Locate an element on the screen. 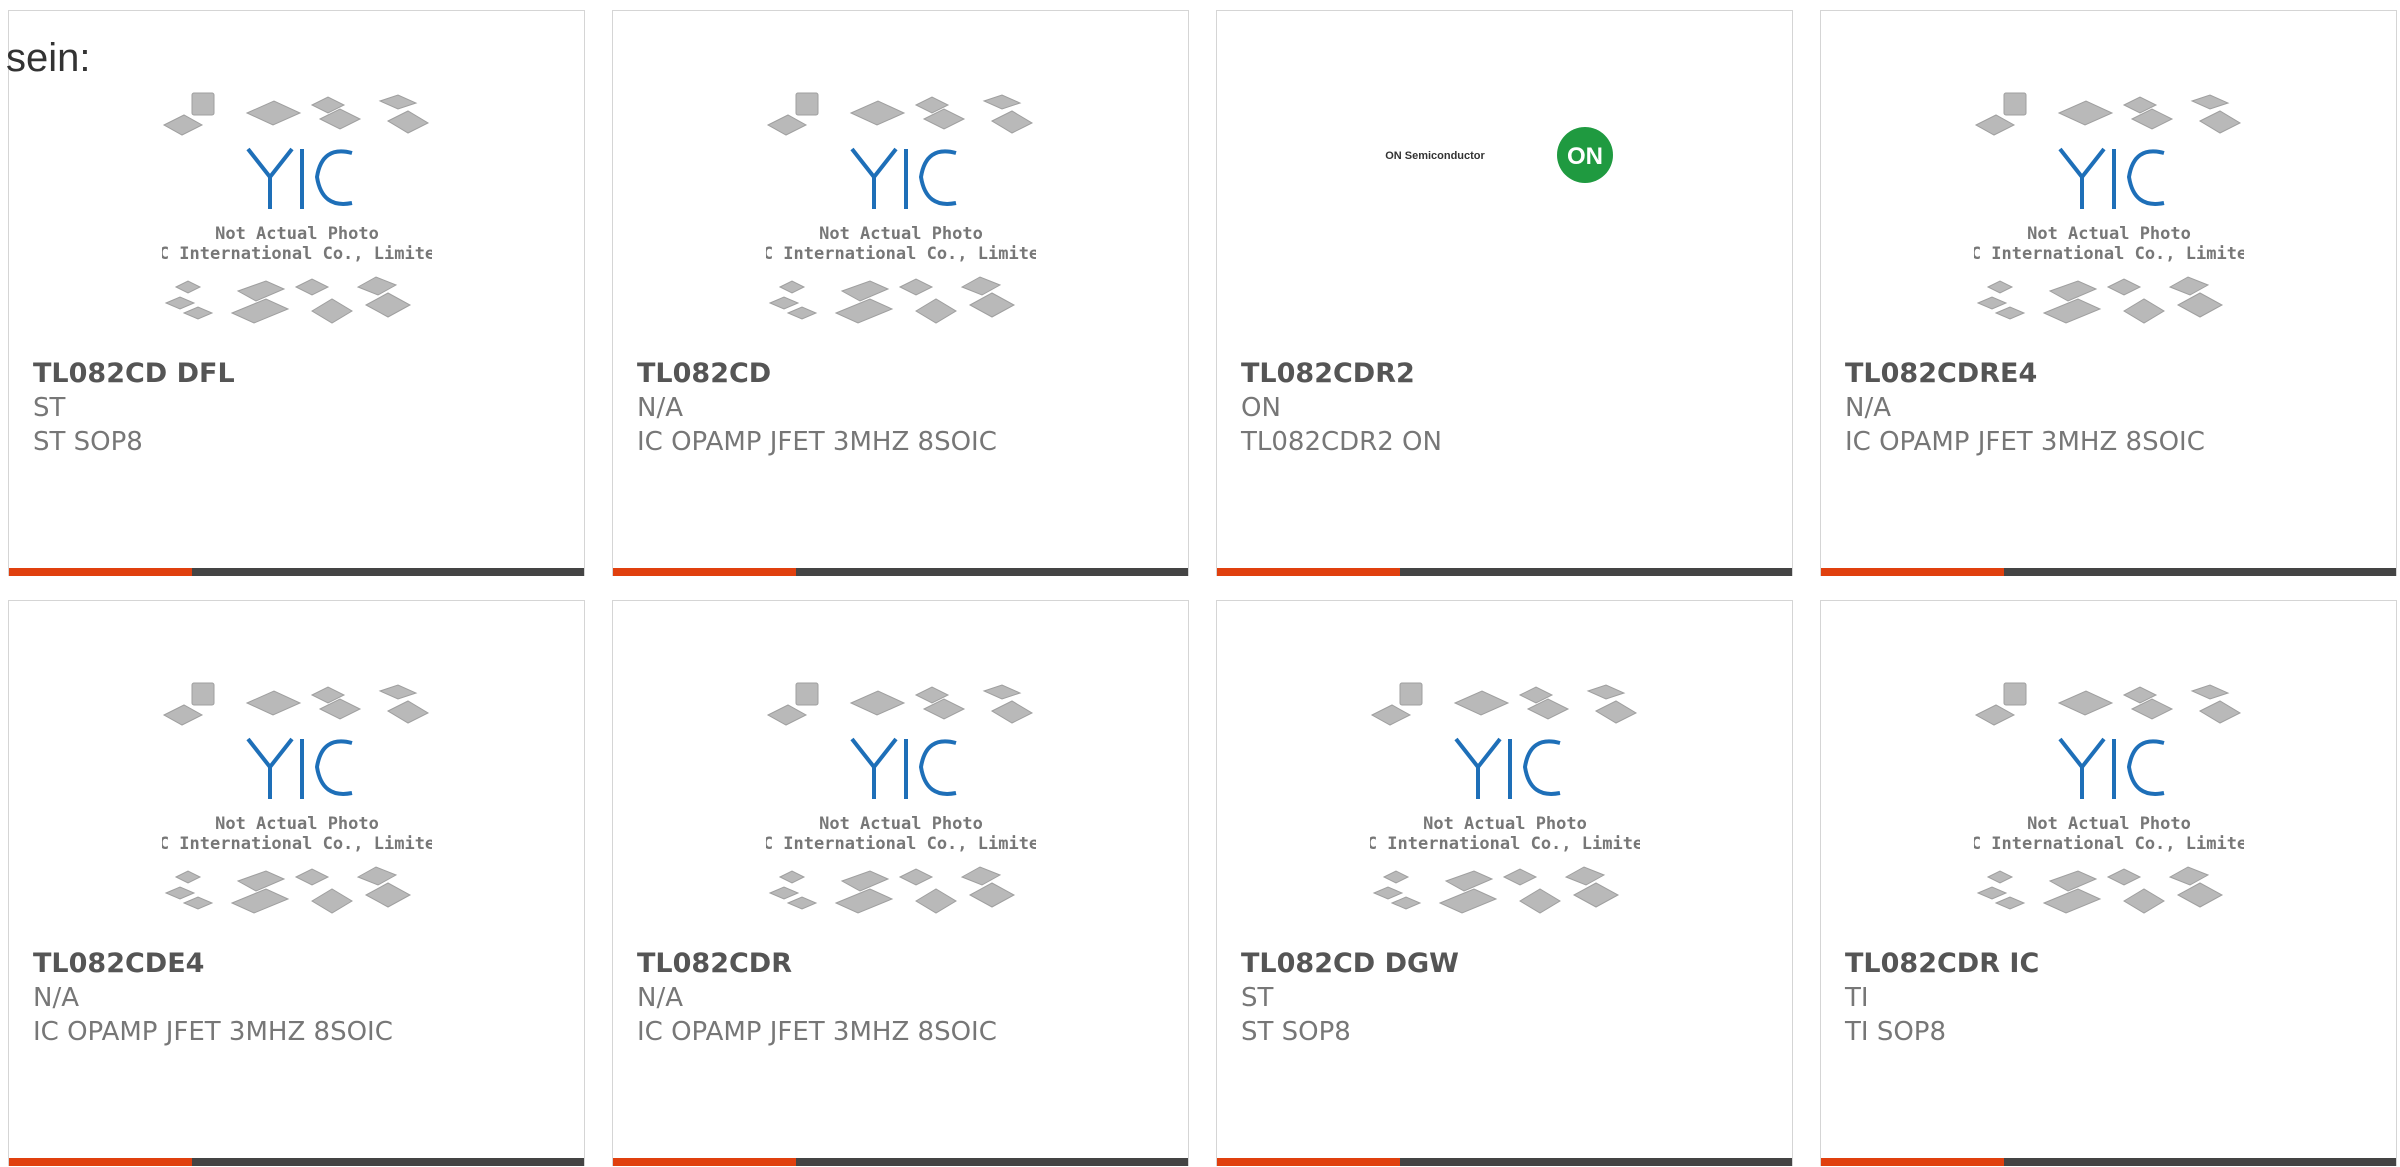 The width and height of the screenshot is (2400, 1167). on-brand-text: ON Semiconductor is located at coordinates (1435, 156).